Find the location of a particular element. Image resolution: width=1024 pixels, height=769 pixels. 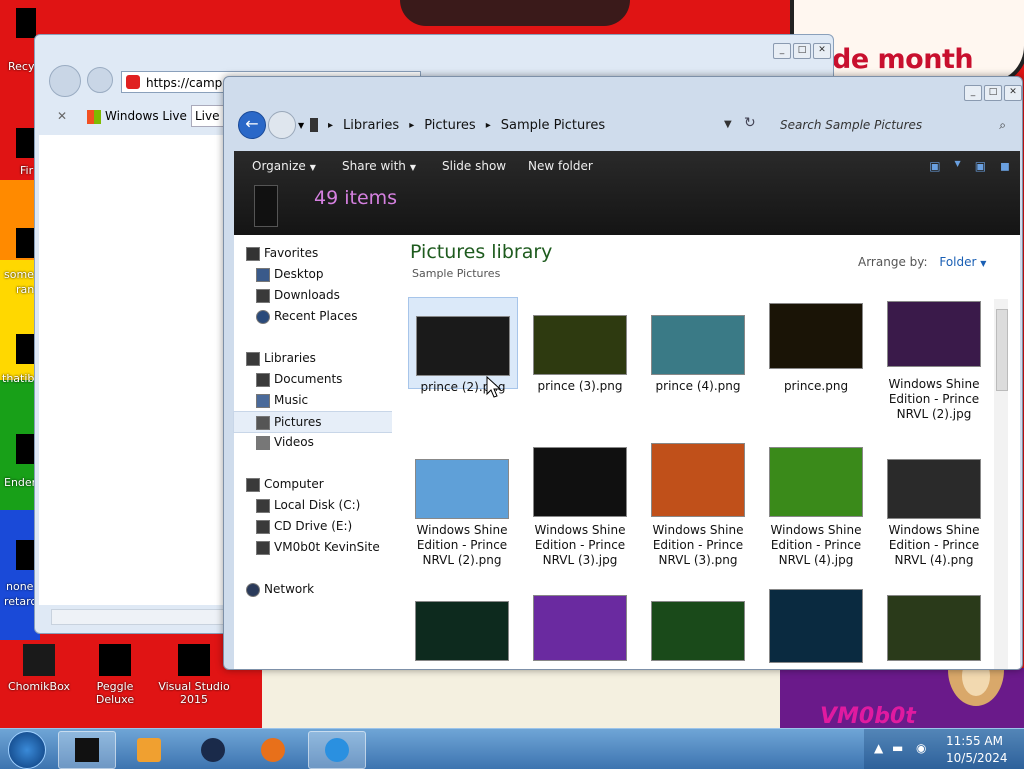

clock-time: 11:55 AM is located at coordinates (974, 741).